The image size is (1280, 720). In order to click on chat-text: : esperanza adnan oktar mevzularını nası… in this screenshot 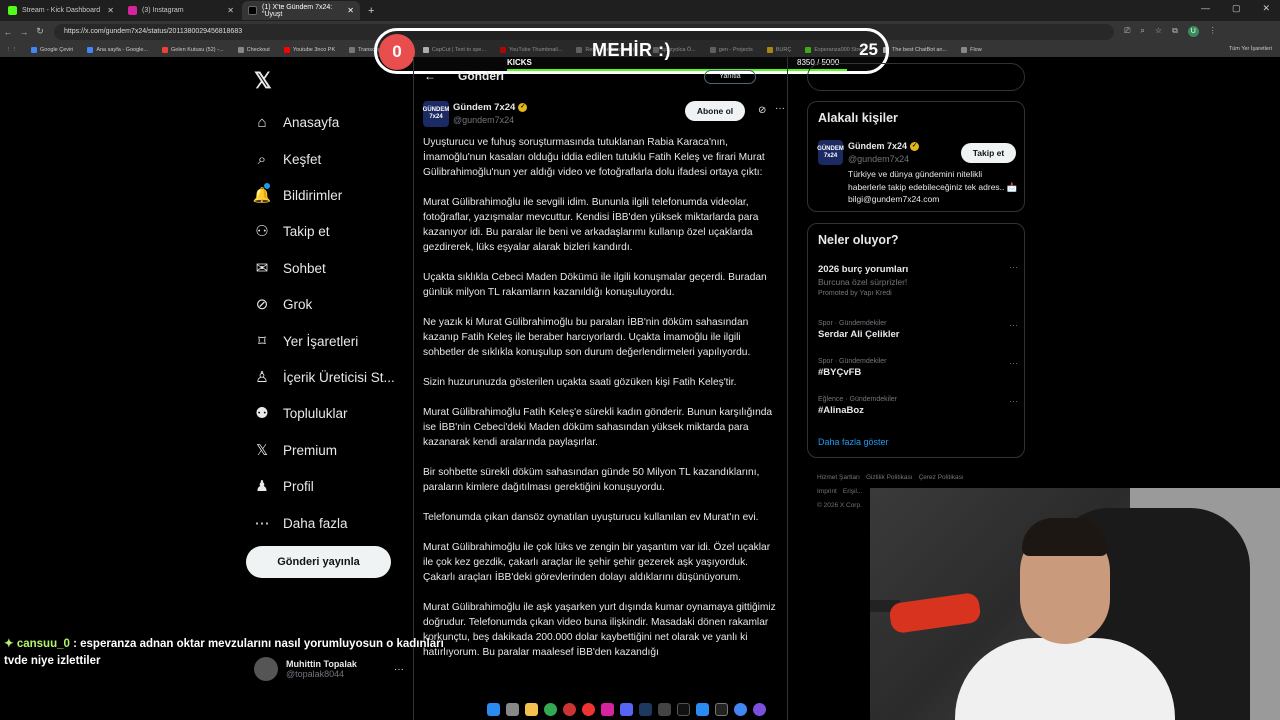, I will do `click(256, 644)`.